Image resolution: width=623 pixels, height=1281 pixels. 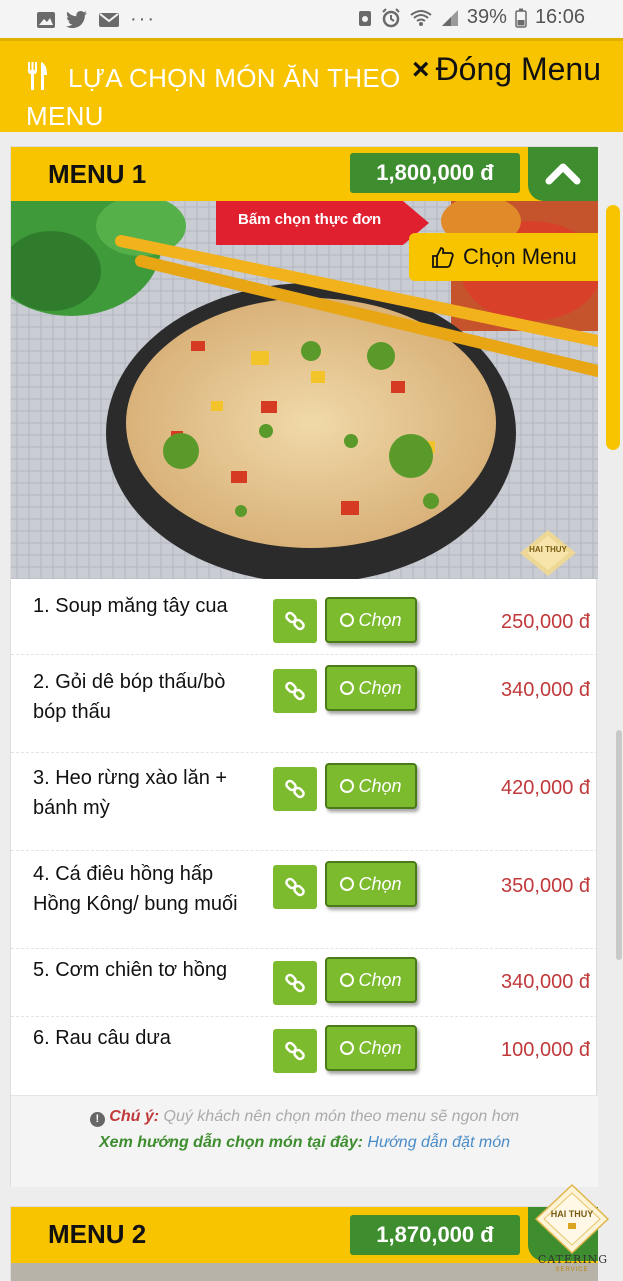 I want to click on choose-menu-callout: Bấm chọn thực đơn, so click(x=323, y=223).